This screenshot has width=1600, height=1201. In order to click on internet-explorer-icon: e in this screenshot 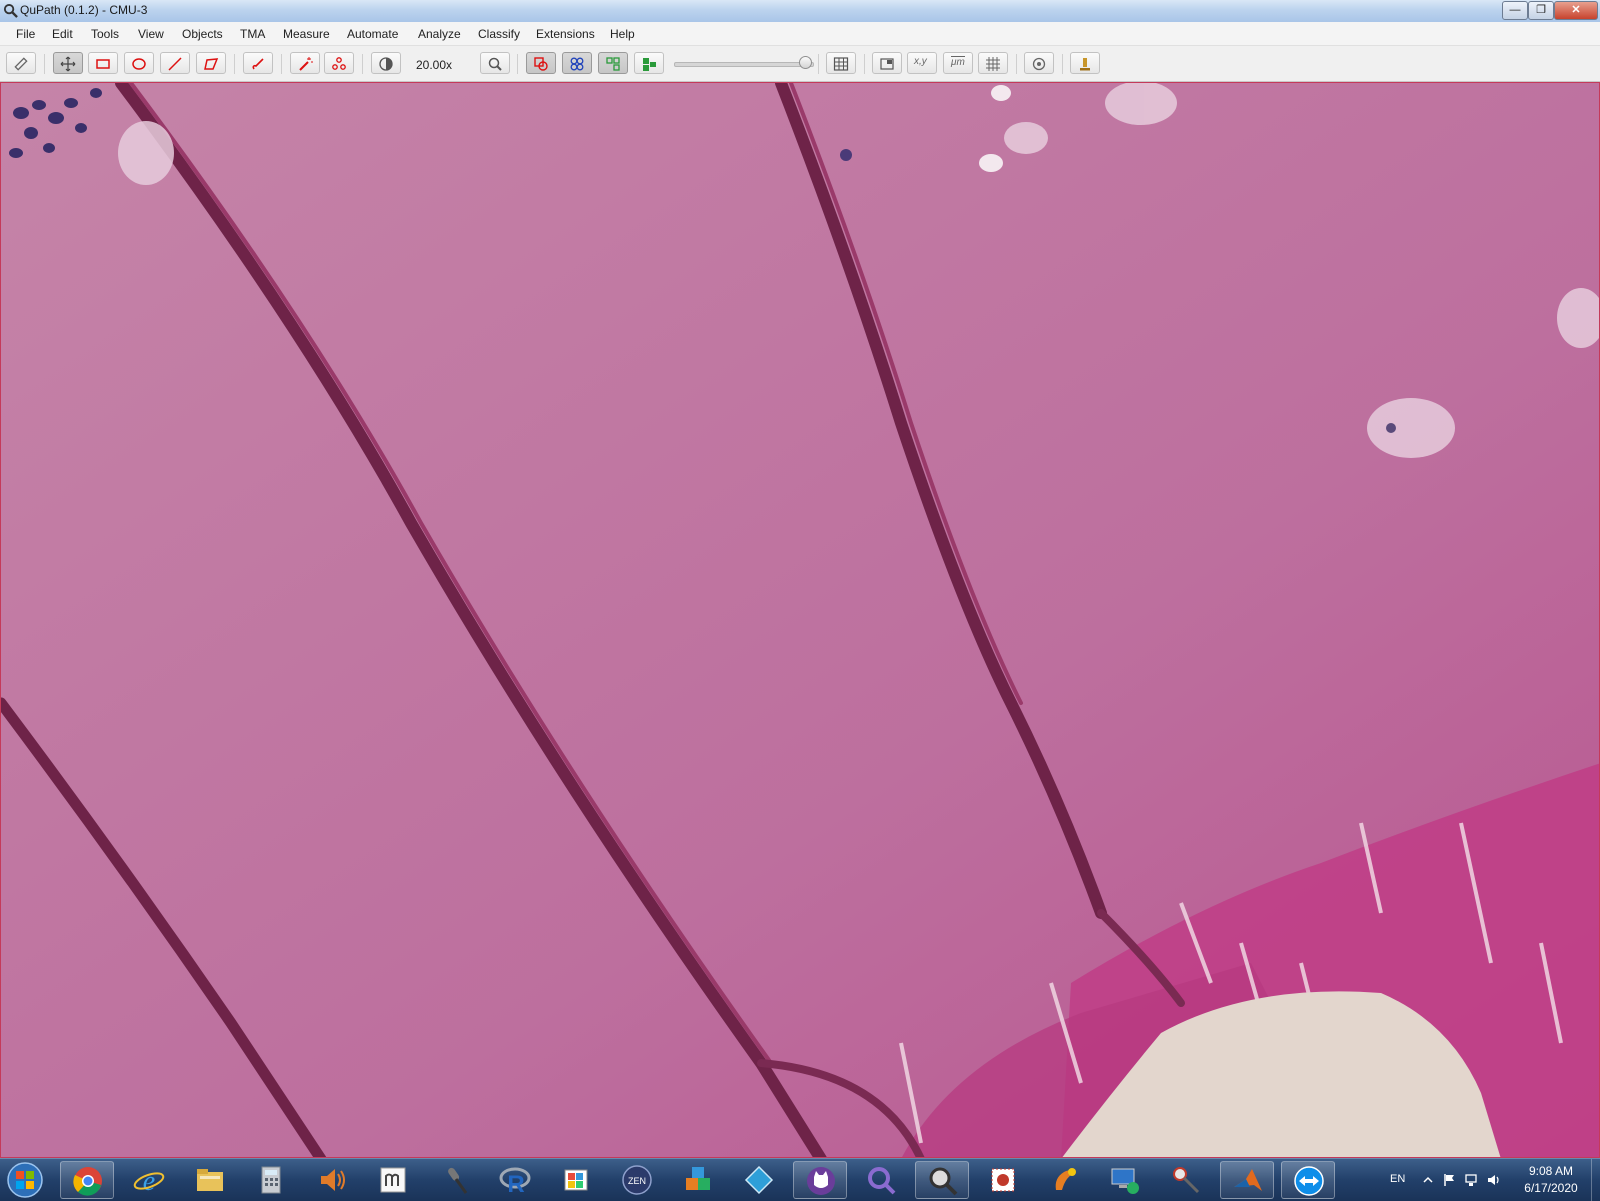, I will do `click(149, 1180)`.